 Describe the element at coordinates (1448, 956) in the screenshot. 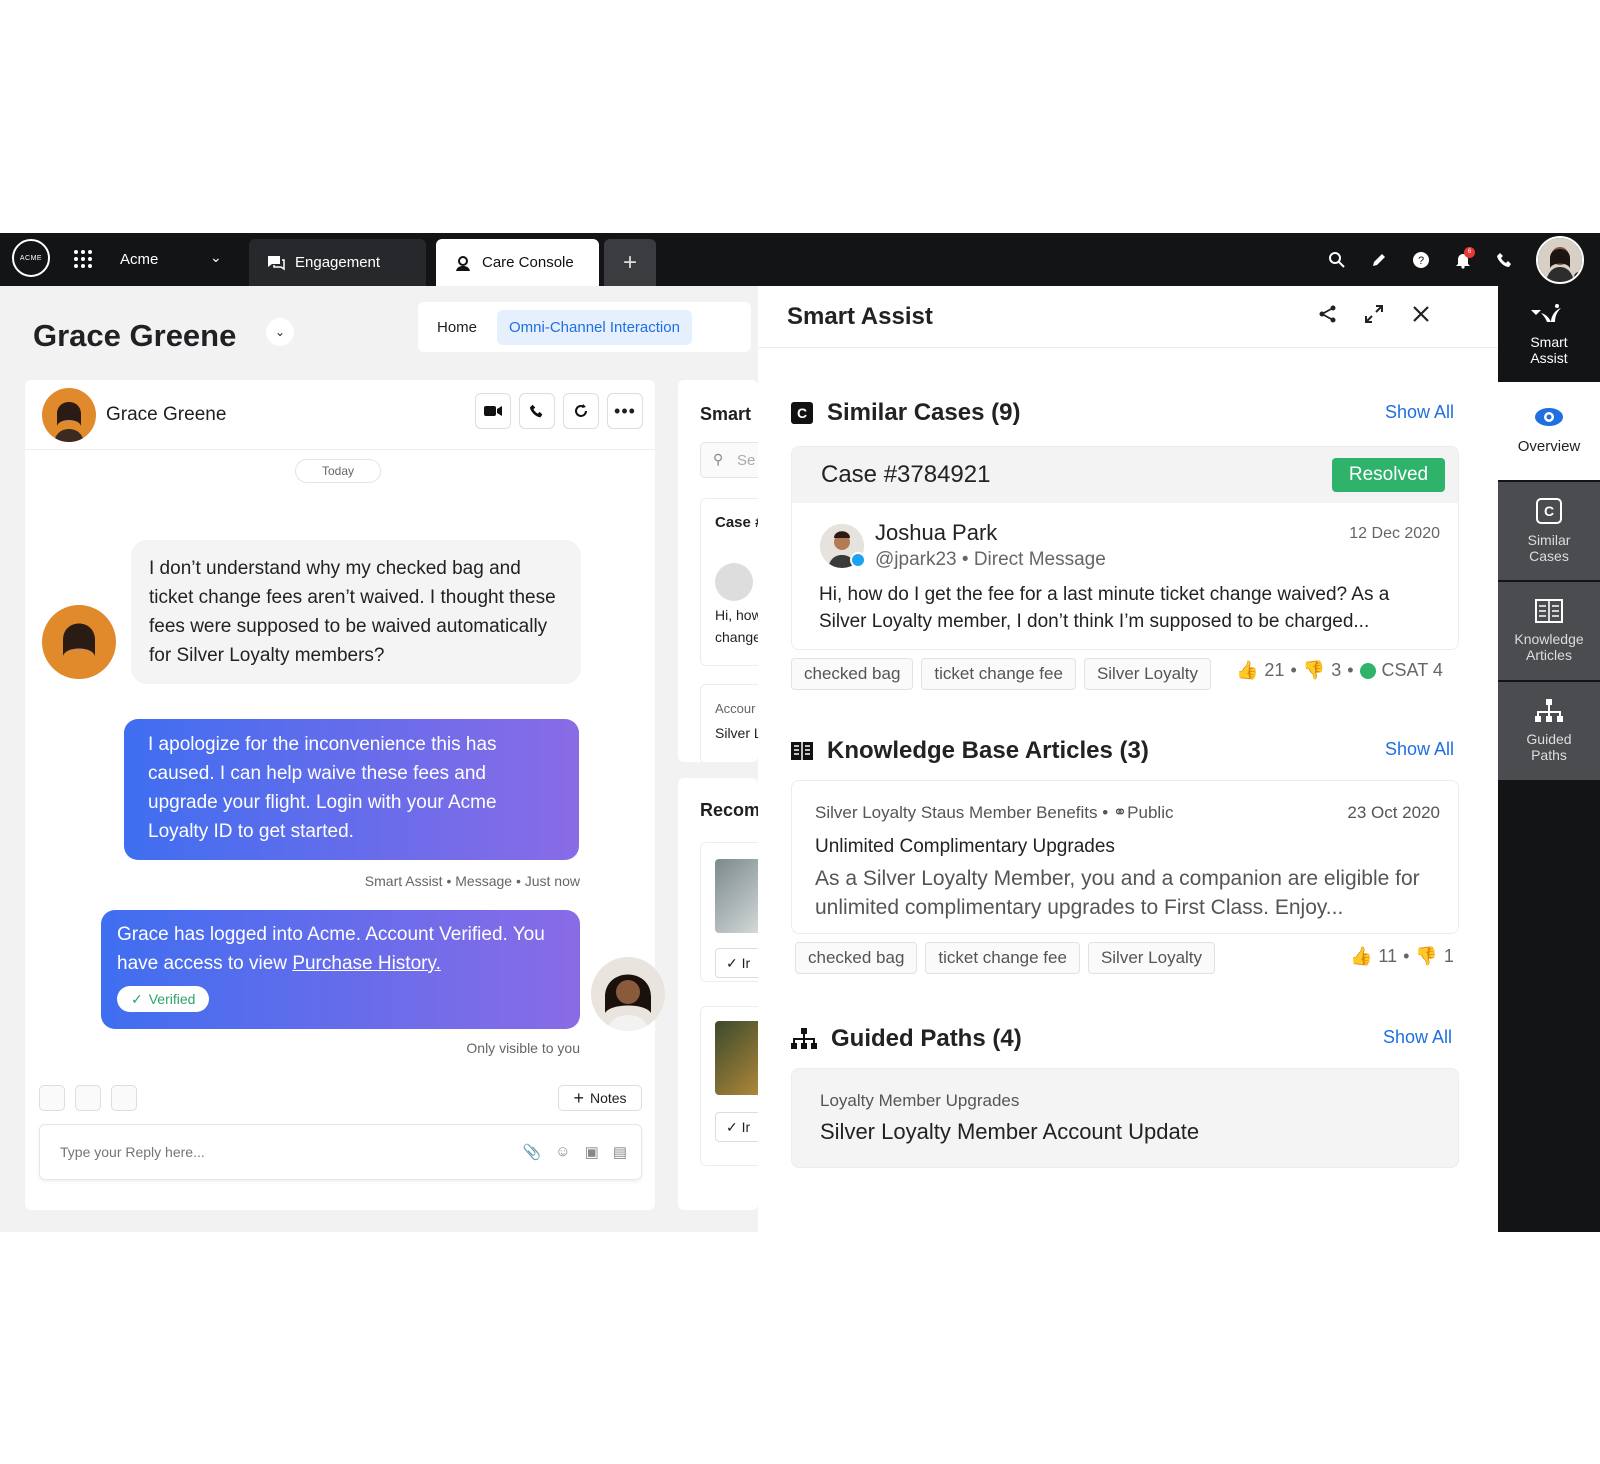

I see `dislikes-count: 1` at that location.